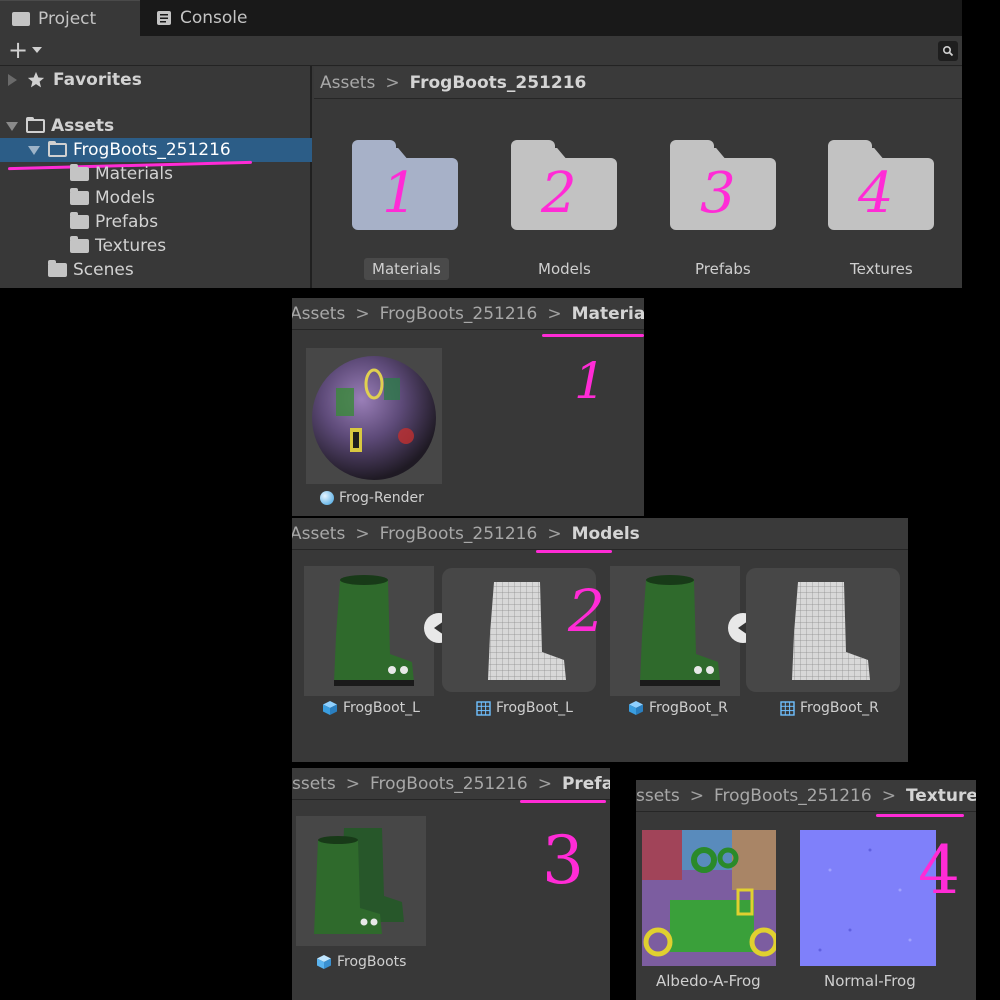 The image size is (1000, 1000). I want to click on texture-item: Albedo-A-Frog, so click(708, 981).